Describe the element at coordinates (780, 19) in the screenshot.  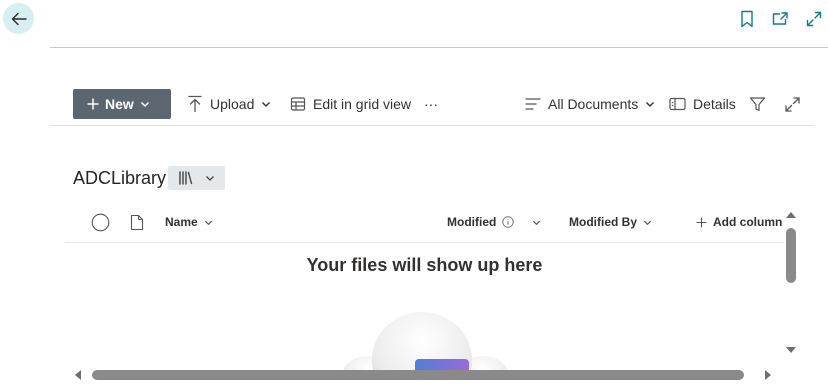
I see `share-out-icon` at that location.